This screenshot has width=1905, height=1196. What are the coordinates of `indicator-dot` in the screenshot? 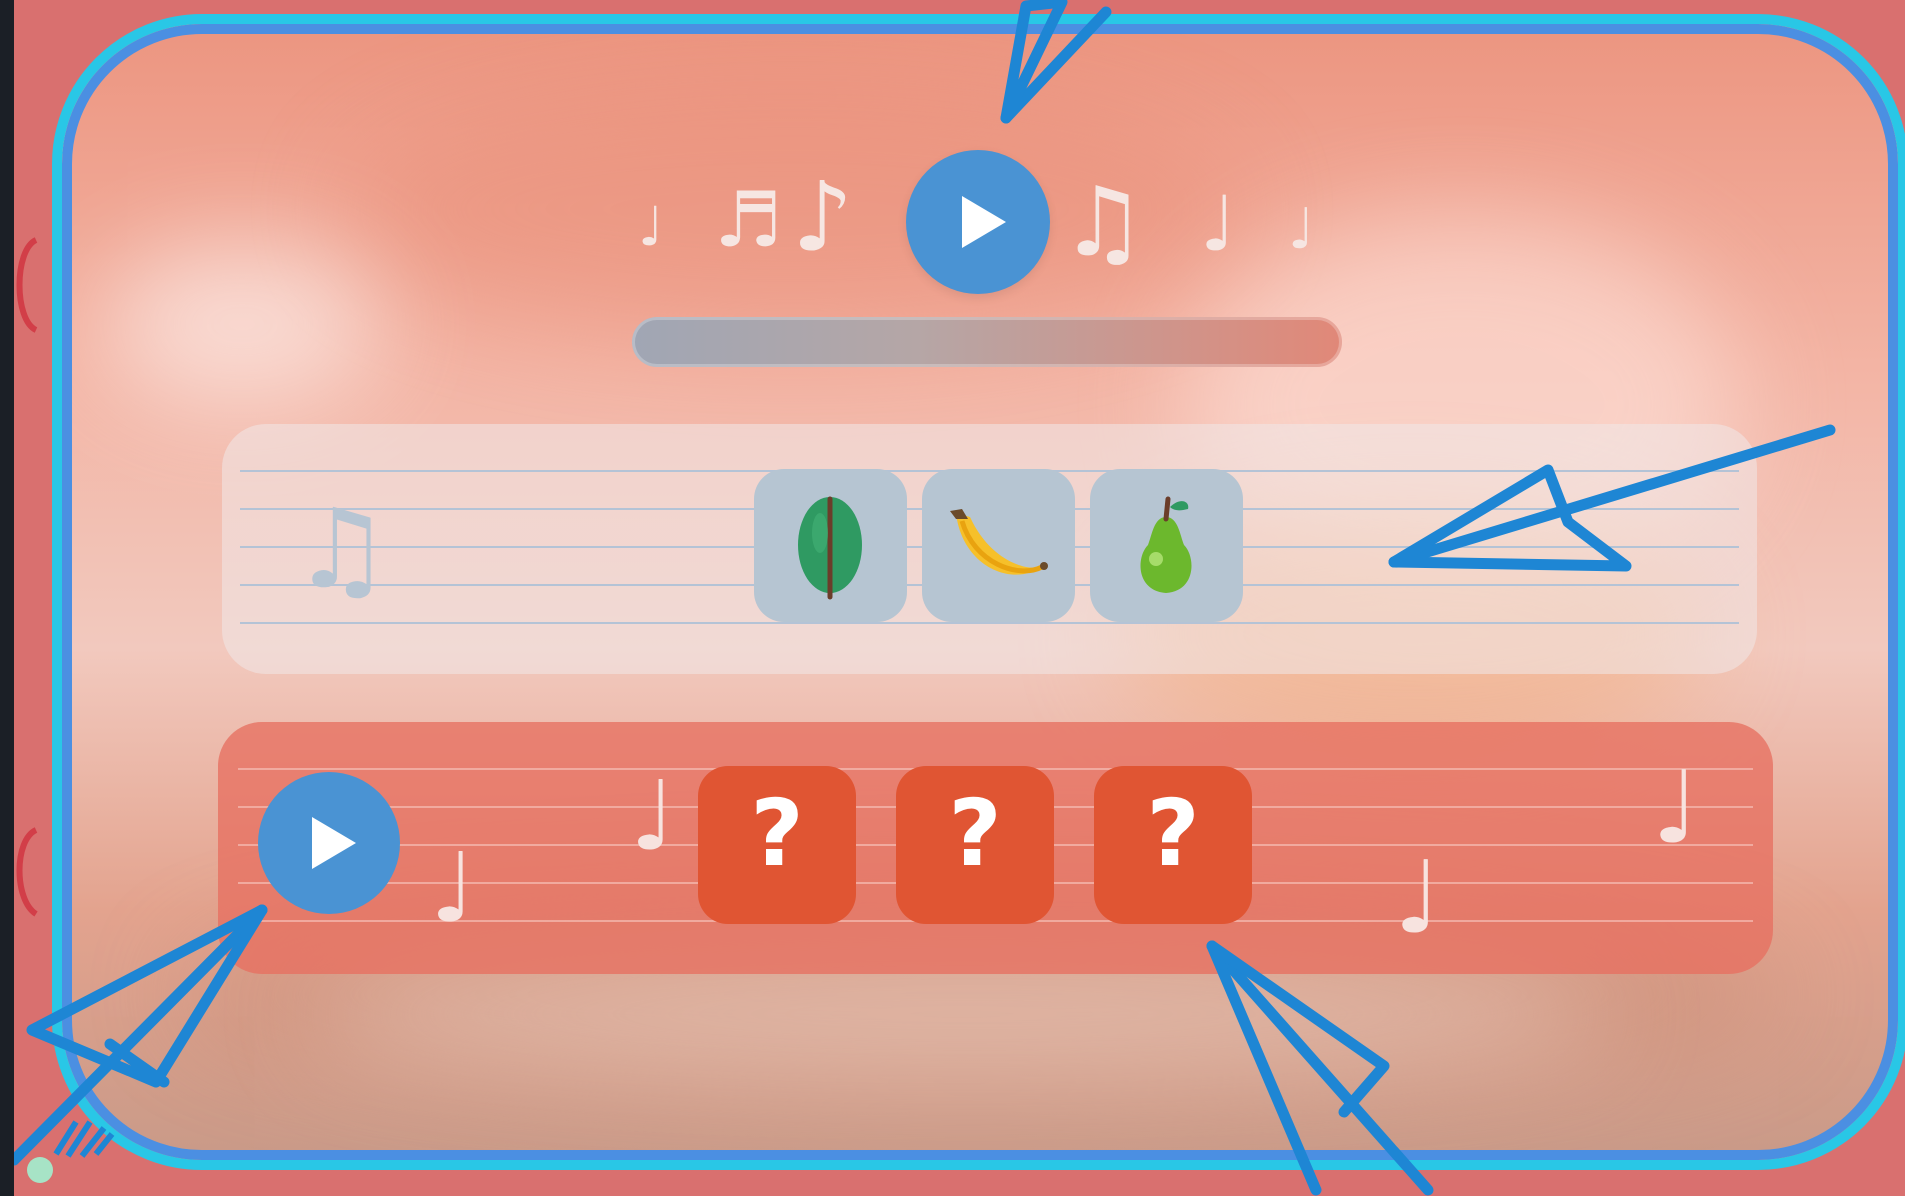 It's located at (40, 1170).